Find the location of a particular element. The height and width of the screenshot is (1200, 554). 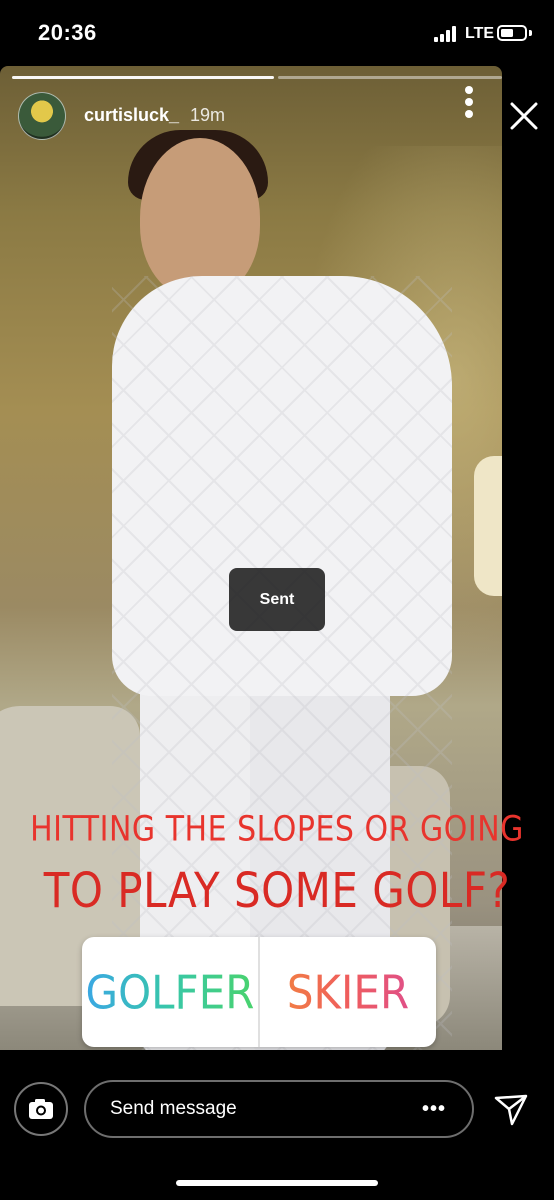

network-type: LTE is located at coordinates (480, 33).